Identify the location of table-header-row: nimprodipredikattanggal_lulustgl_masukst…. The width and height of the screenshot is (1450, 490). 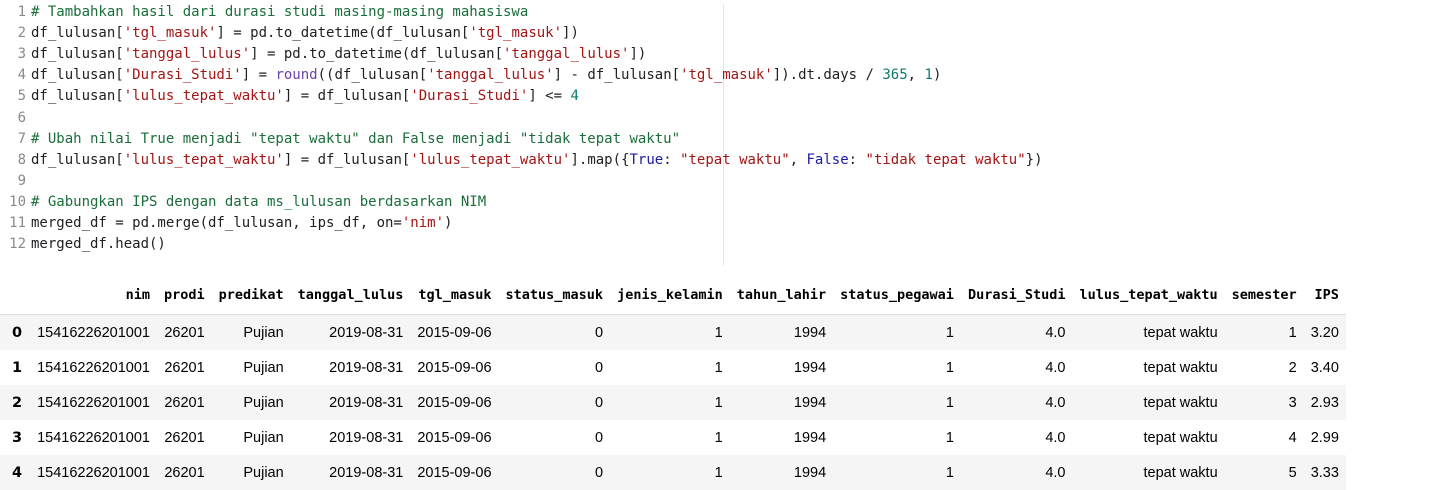
(673, 295).